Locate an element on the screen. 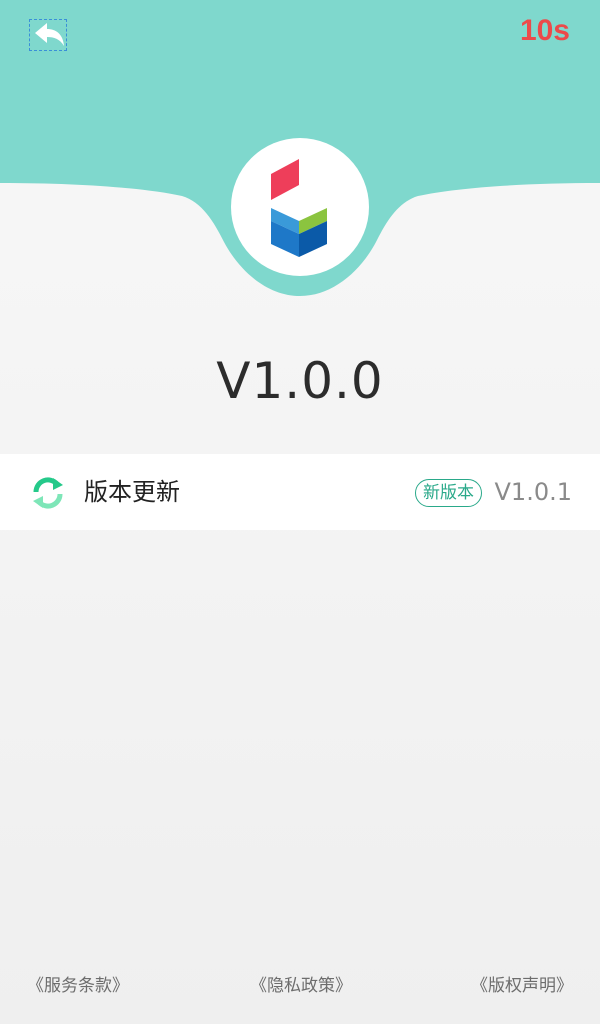 The image size is (600, 1024). app-logo-icon is located at coordinates (299, 208).